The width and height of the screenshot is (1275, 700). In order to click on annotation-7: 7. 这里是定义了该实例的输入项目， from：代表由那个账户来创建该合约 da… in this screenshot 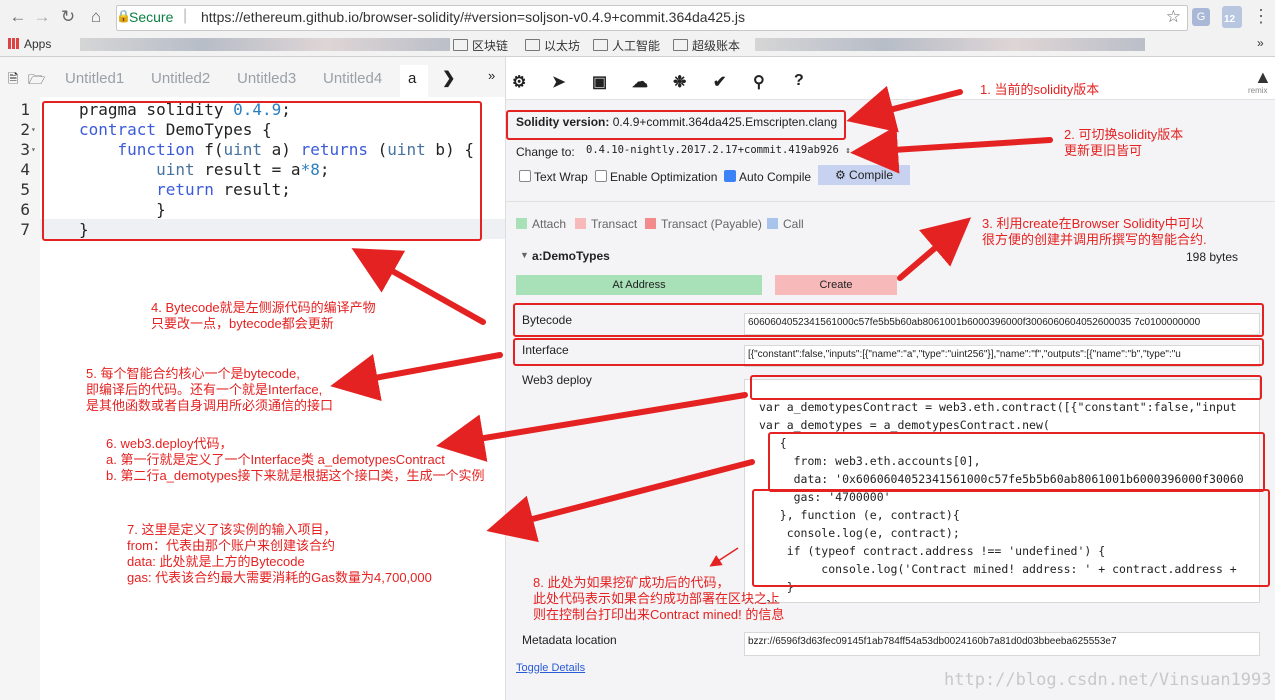, I will do `click(279, 553)`.